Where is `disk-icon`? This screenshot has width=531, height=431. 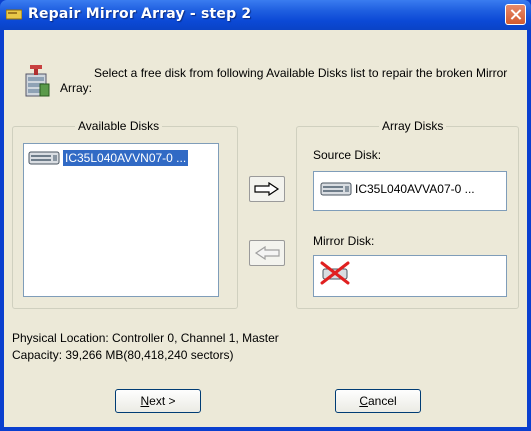 disk-icon is located at coordinates (14, 14).